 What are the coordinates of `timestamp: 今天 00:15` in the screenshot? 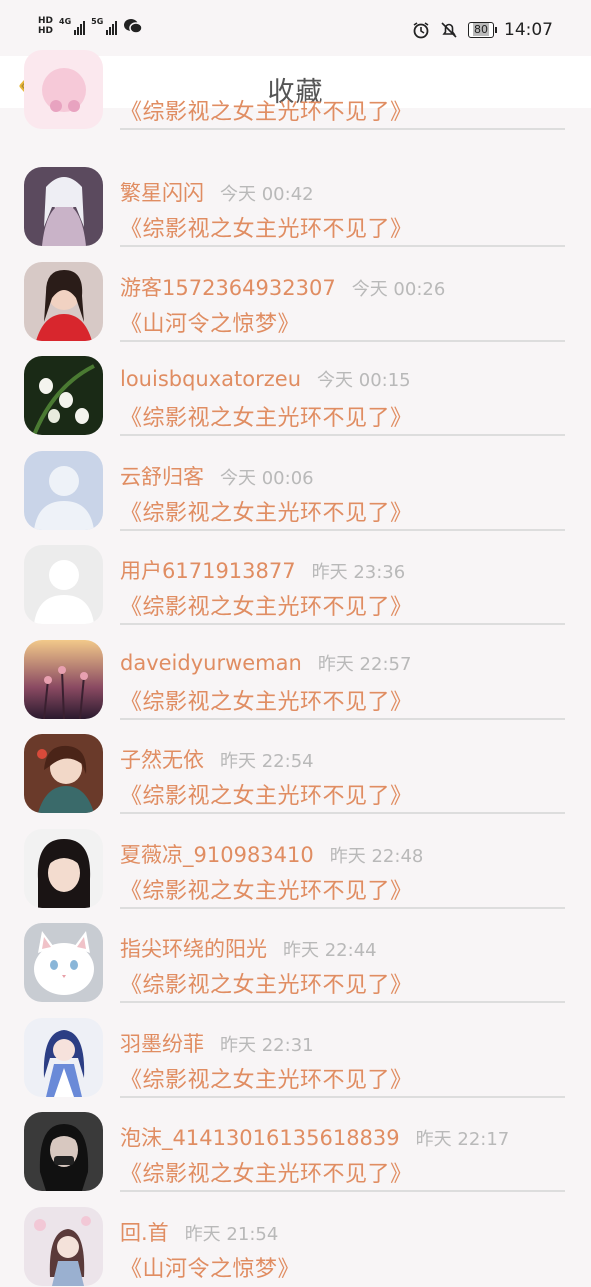 It's located at (364, 380).